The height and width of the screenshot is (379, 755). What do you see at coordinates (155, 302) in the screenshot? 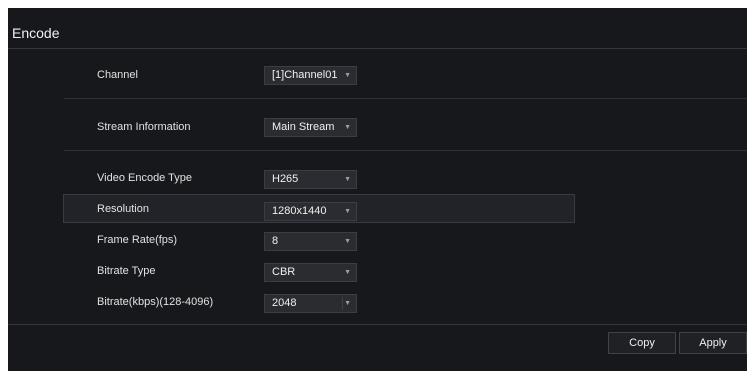
I see `bitrate-label: Bitrate(kbps)(128-4096)` at bounding box center [155, 302].